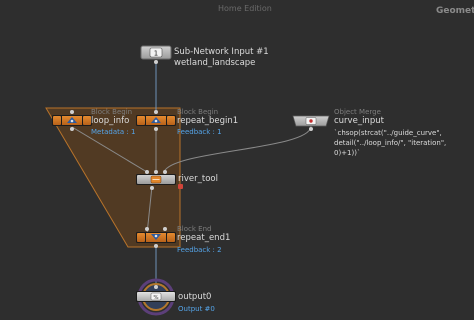  I want to click on subnet-input-badge: 1, so click(156, 54).